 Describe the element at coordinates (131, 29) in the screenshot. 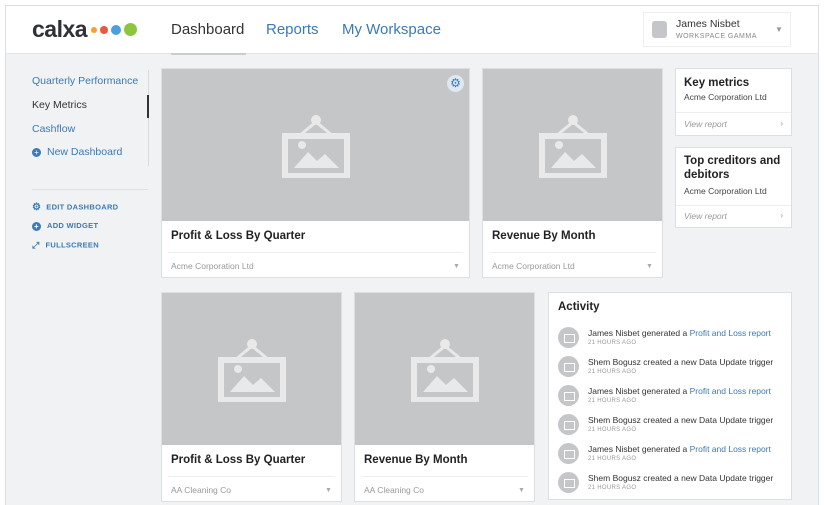

I see `logo-dot-green` at that location.